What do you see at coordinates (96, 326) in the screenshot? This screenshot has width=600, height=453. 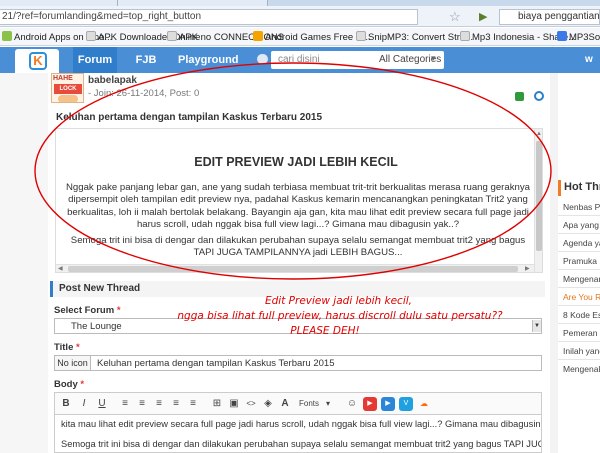 I see `forum-select-value: The Lounge` at bounding box center [96, 326].